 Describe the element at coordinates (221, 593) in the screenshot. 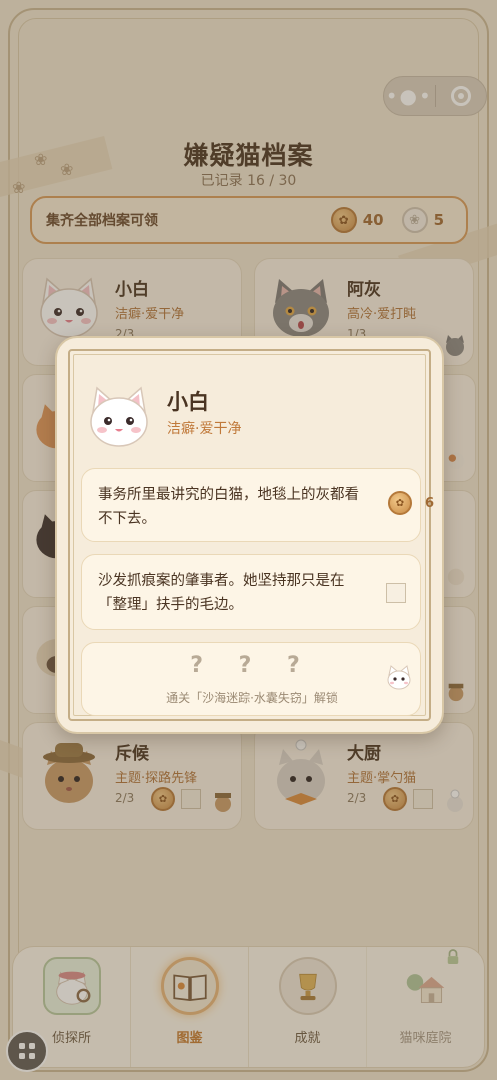

I see `entry-text: 沙发抓痕案的肇事者。她坚持那只是在「整理」扶手的毛边。` at that location.